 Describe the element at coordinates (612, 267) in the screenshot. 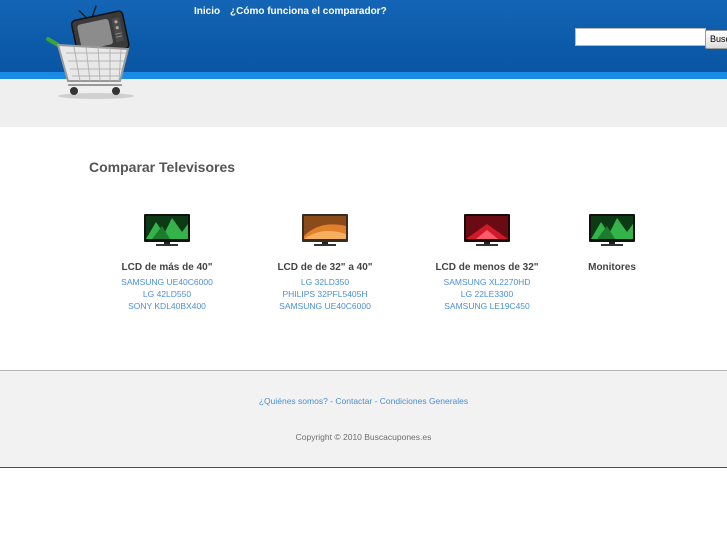

I see `category-title: Monitores` at that location.